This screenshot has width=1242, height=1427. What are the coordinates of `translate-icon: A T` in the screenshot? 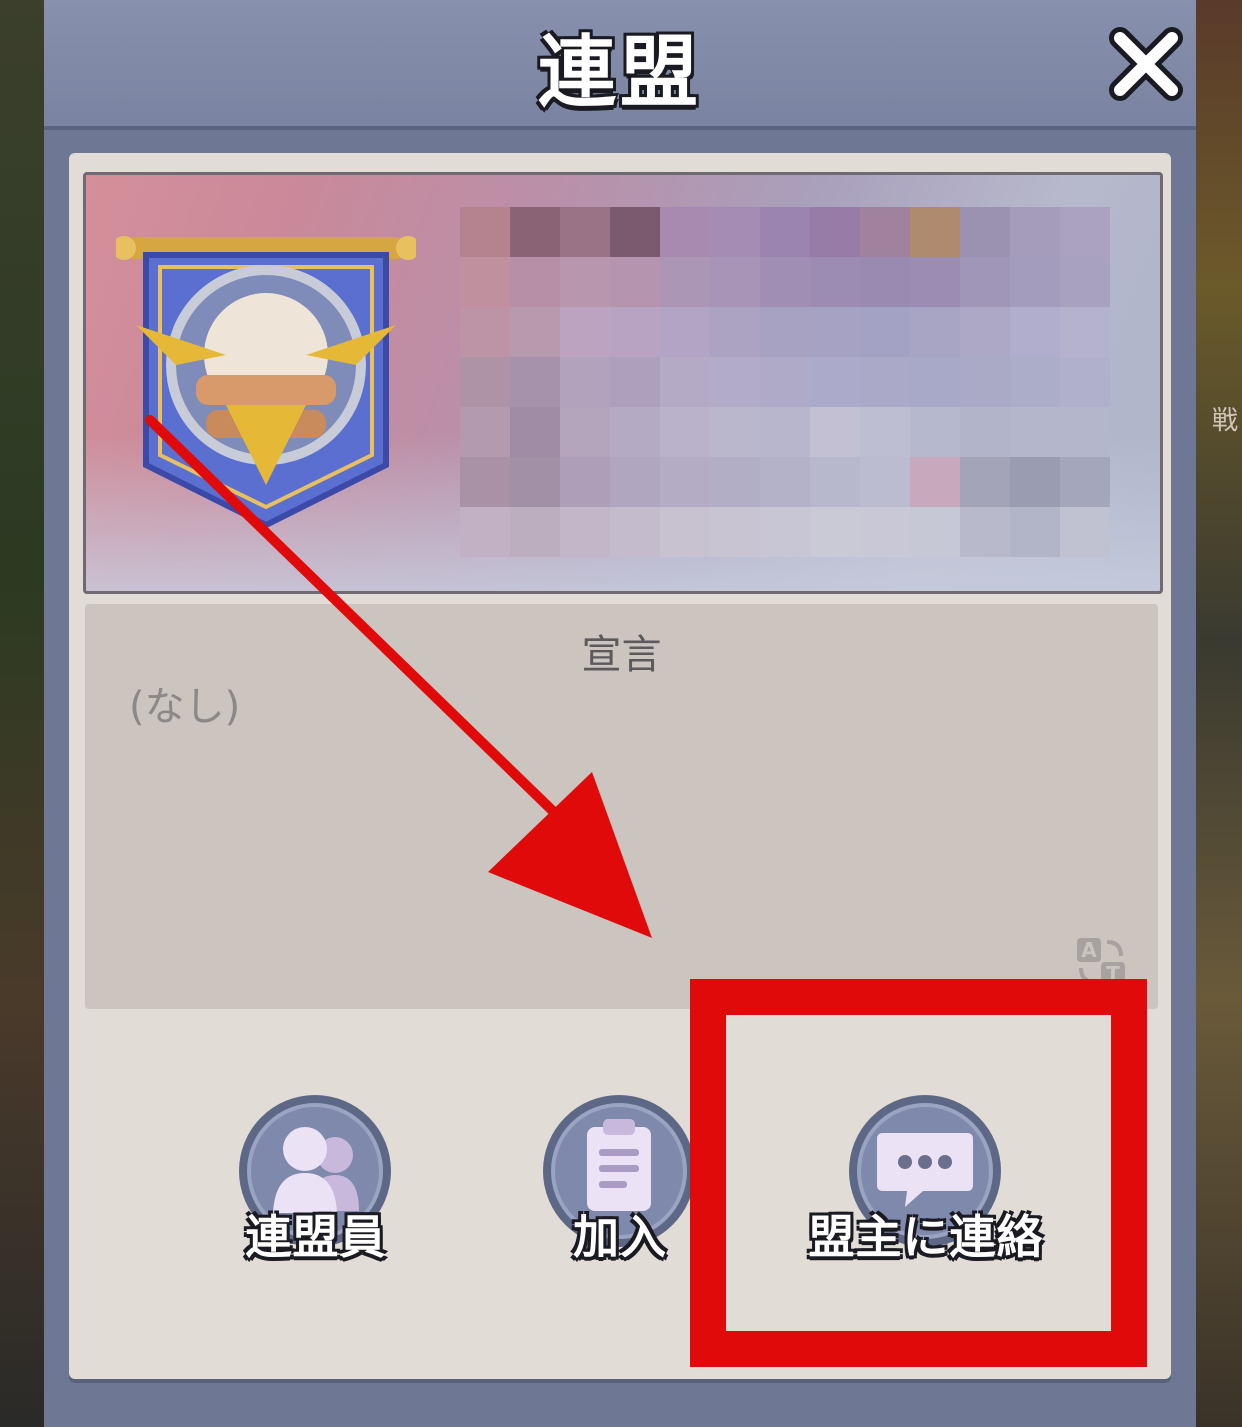 It's located at (1101, 962).